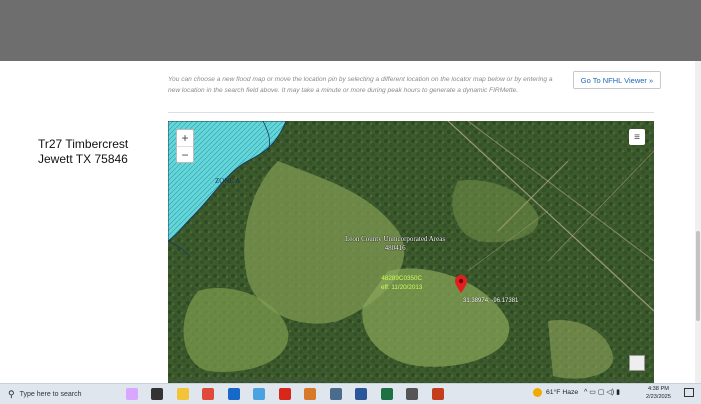 The height and width of the screenshot is (404, 701). I want to click on outlook-icon, so click(233, 394).